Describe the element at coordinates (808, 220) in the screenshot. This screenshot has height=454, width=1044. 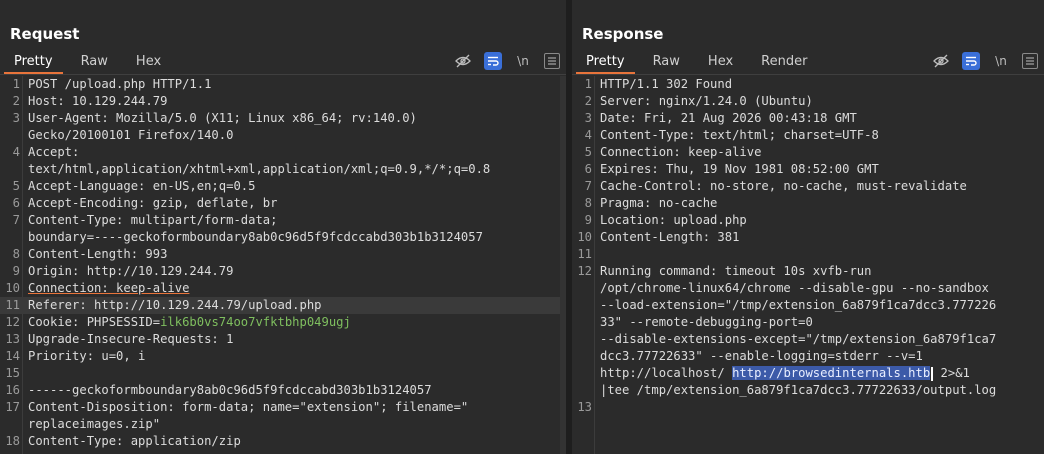
I see `code-line: 9 Location: upload.php` at that location.